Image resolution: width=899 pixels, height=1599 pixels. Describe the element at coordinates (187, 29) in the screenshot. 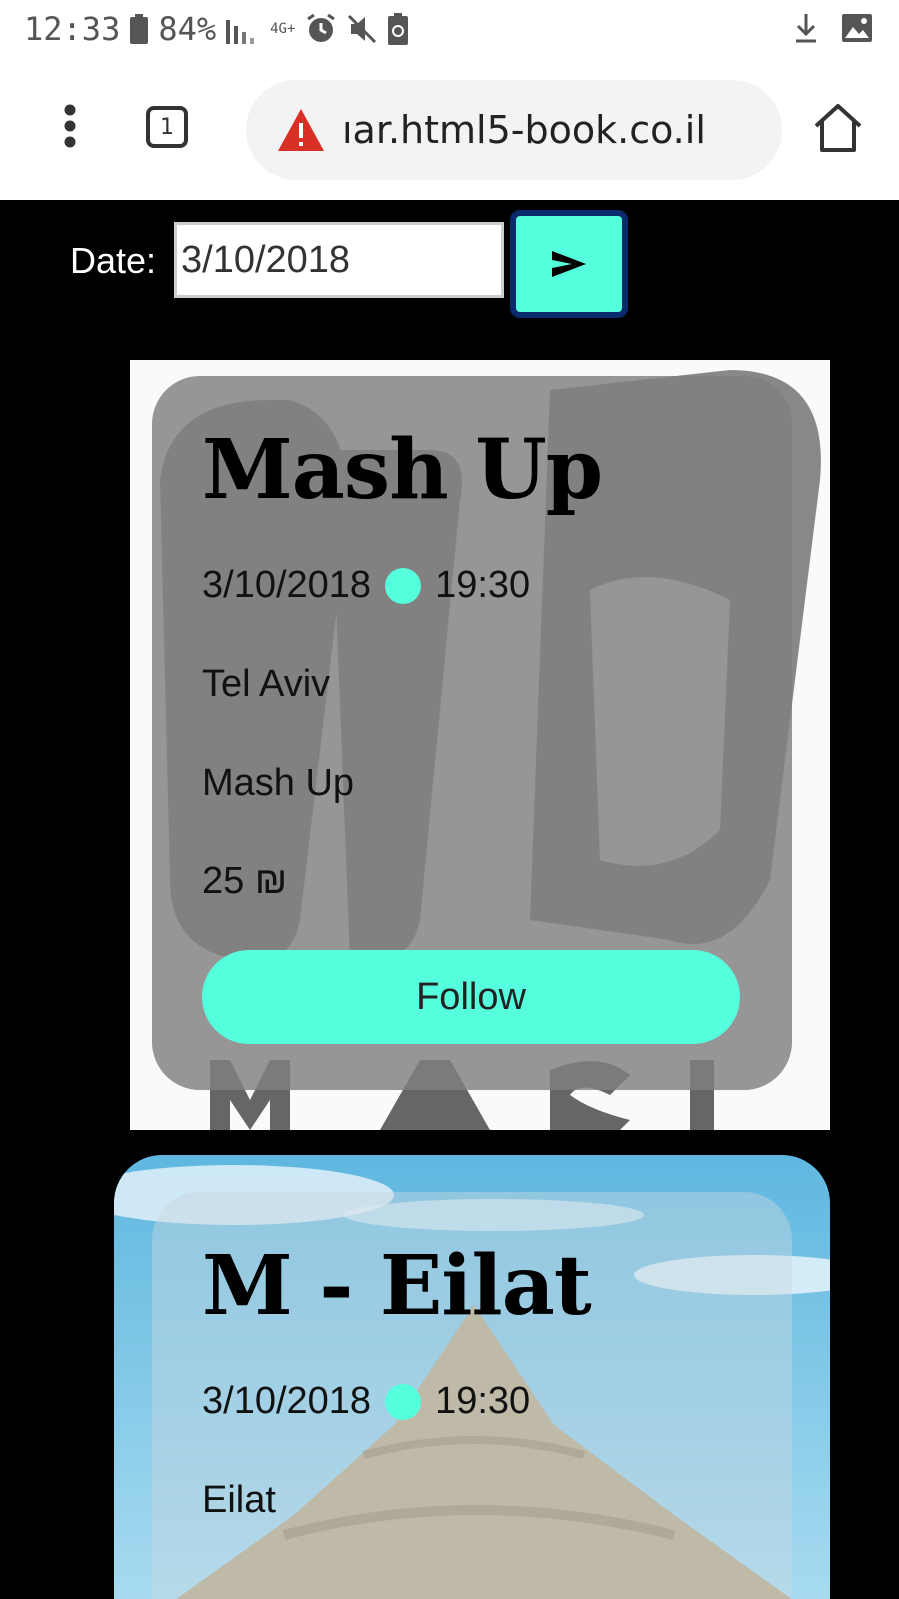

I see `battery-percent: 84%` at that location.